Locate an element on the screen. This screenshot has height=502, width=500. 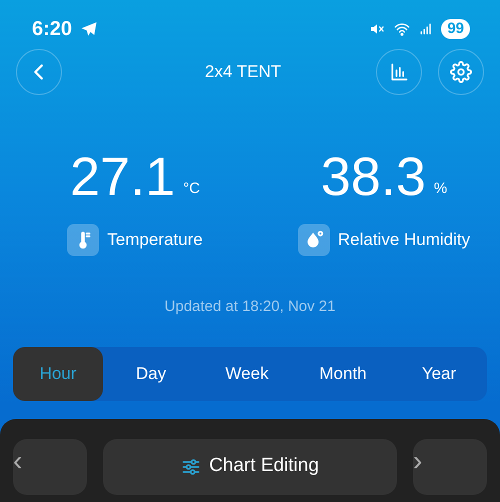
settings-button is located at coordinates (461, 72).